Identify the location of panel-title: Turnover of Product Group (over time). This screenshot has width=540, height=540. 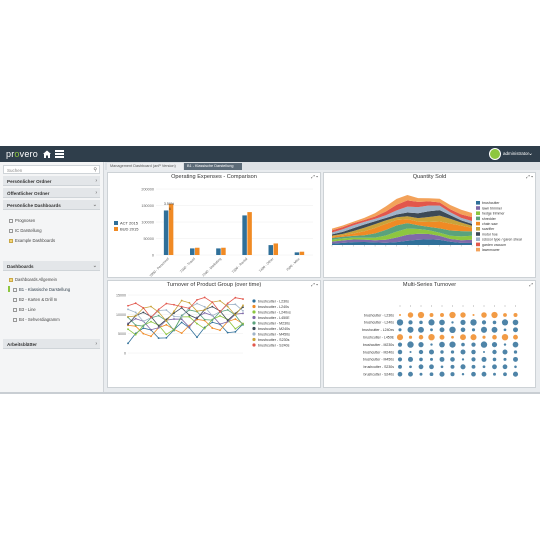
(214, 285).